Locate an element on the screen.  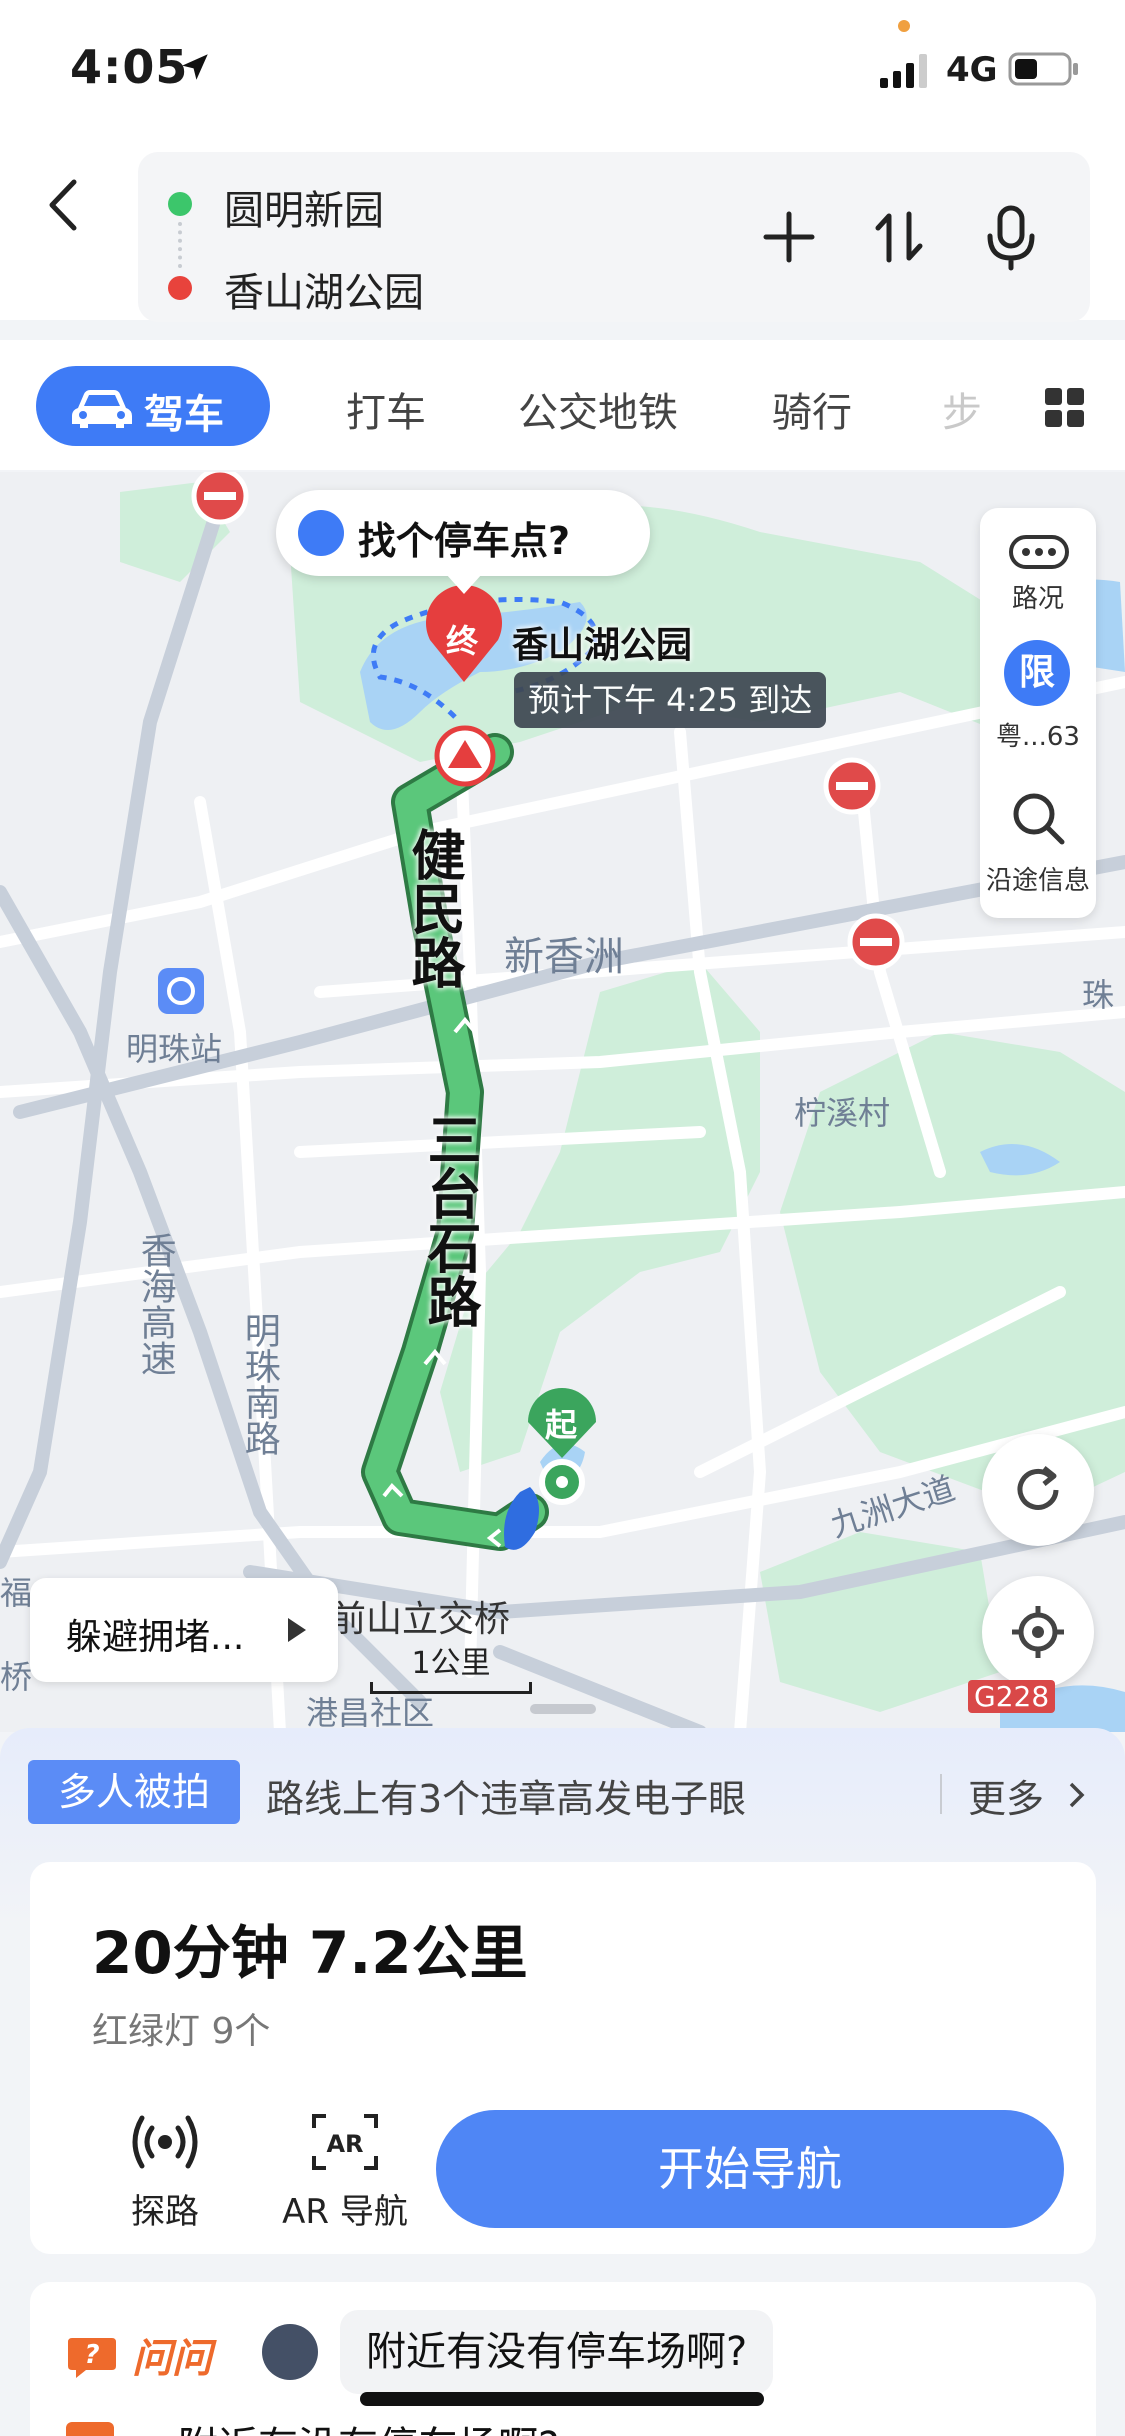
ask-question-bubble: 附近有没有停车场啊? is located at coordinates (557, 2352).